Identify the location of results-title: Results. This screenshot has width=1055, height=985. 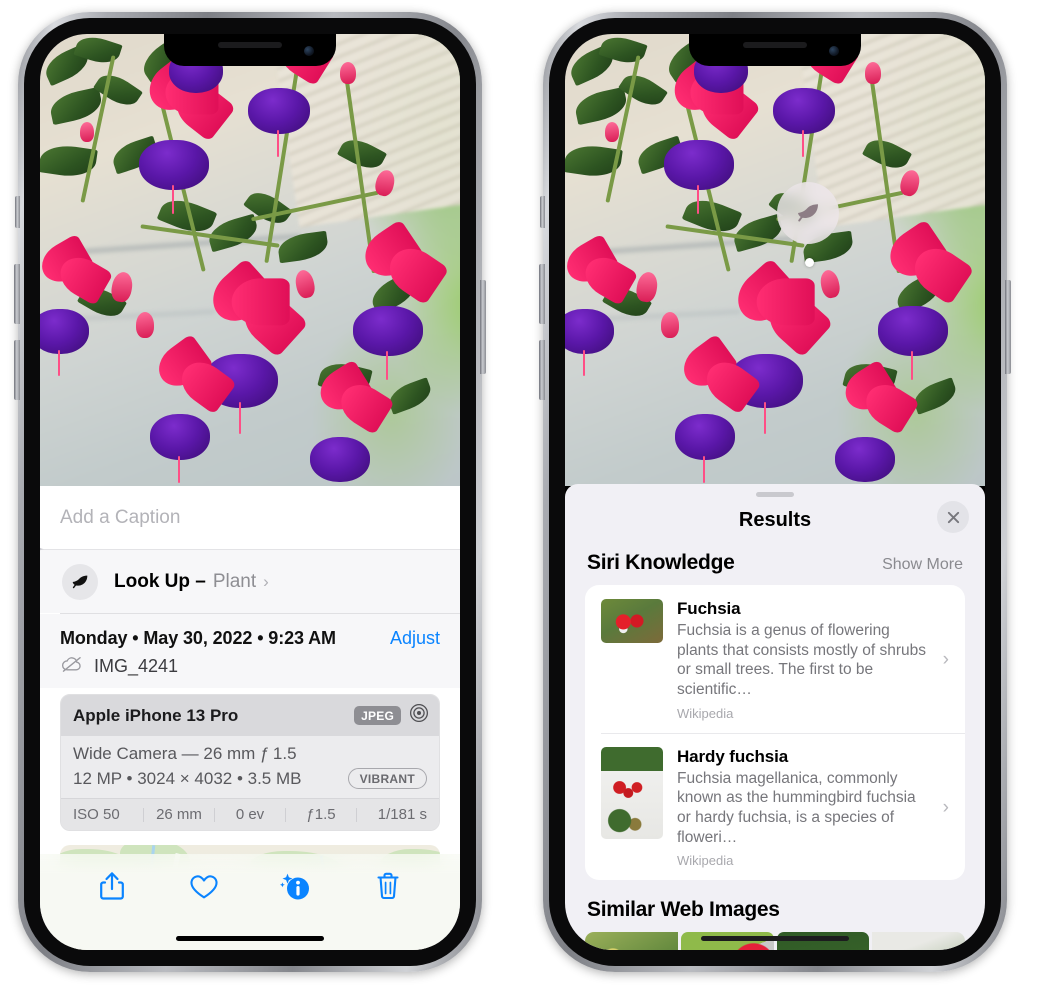
(775, 519).